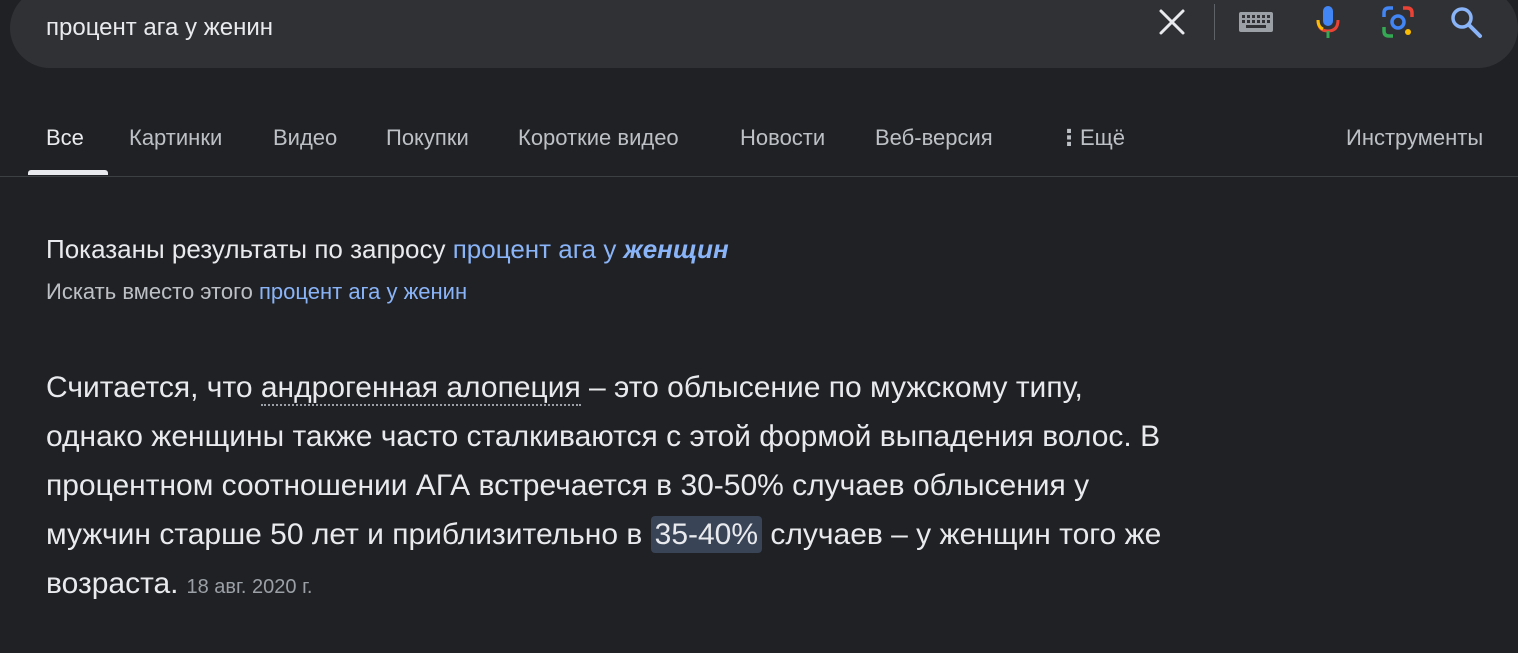 This screenshot has height=653, width=1518. Describe the element at coordinates (1214, 22) in the screenshot. I see `search-bar-divider` at that location.